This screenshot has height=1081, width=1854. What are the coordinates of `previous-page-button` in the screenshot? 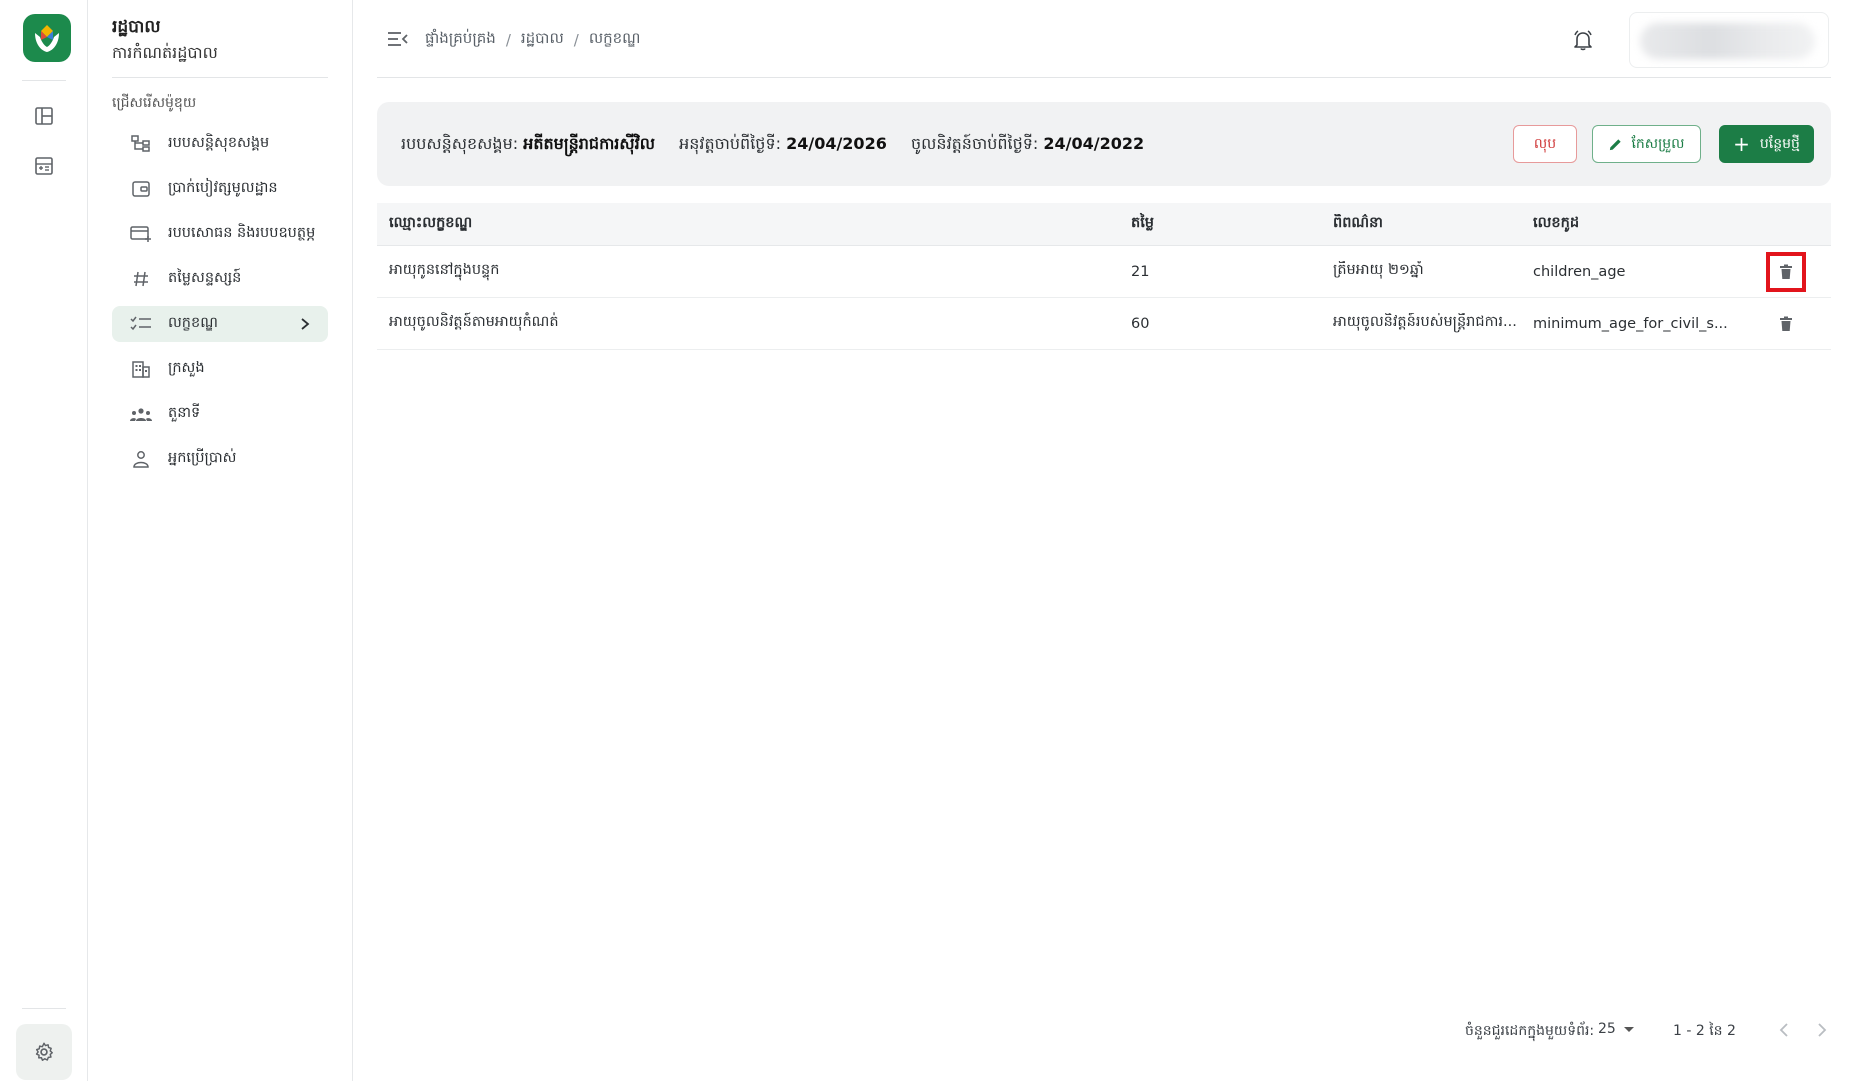 It's located at (1784, 1030).